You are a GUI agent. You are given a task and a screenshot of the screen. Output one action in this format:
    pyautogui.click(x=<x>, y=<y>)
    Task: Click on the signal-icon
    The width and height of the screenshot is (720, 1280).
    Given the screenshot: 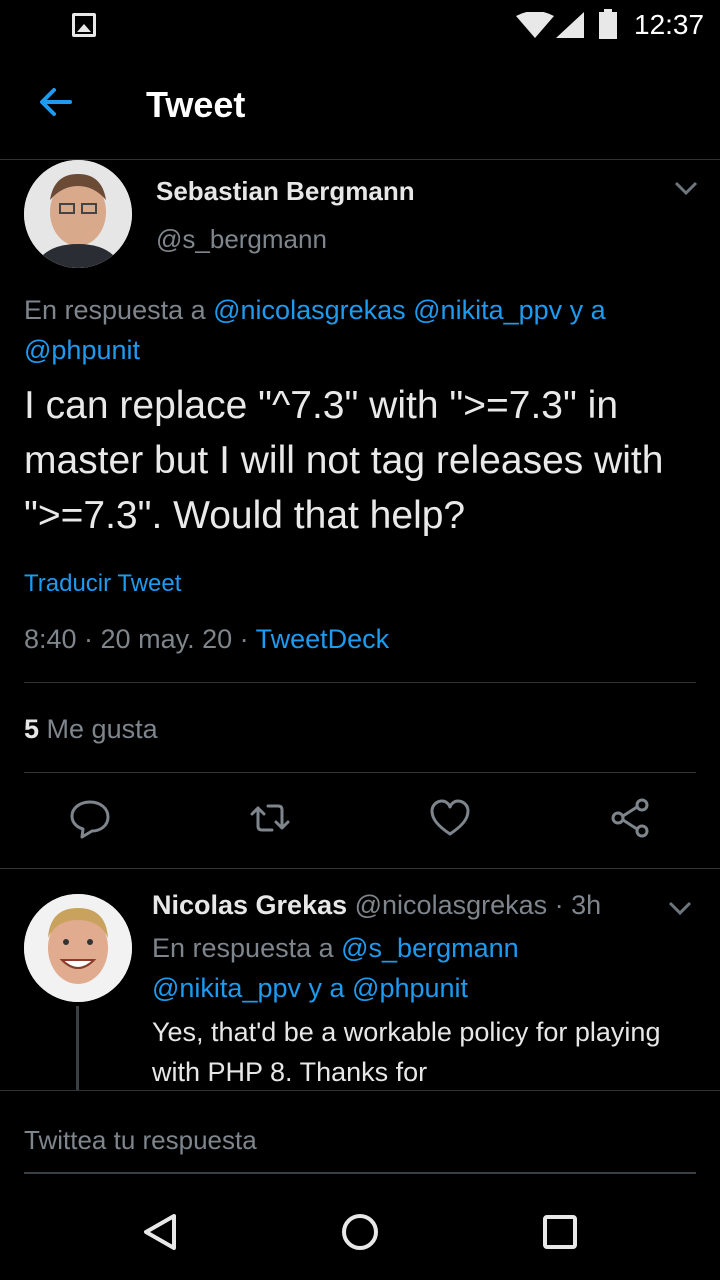 What is the action you would take?
    pyautogui.click(x=570, y=25)
    